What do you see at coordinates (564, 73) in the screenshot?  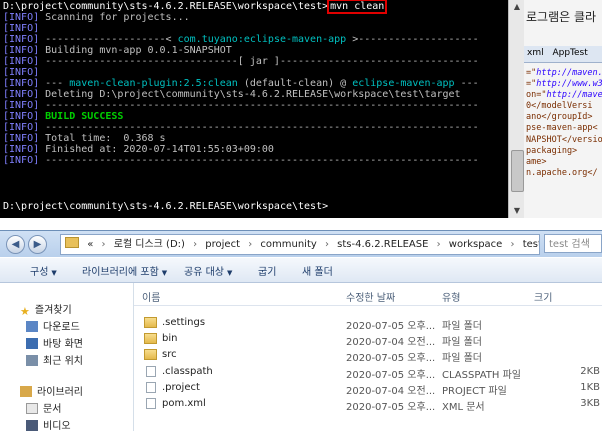 I see `xml-source-line: ="http://maven.apache` at bounding box center [564, 73].